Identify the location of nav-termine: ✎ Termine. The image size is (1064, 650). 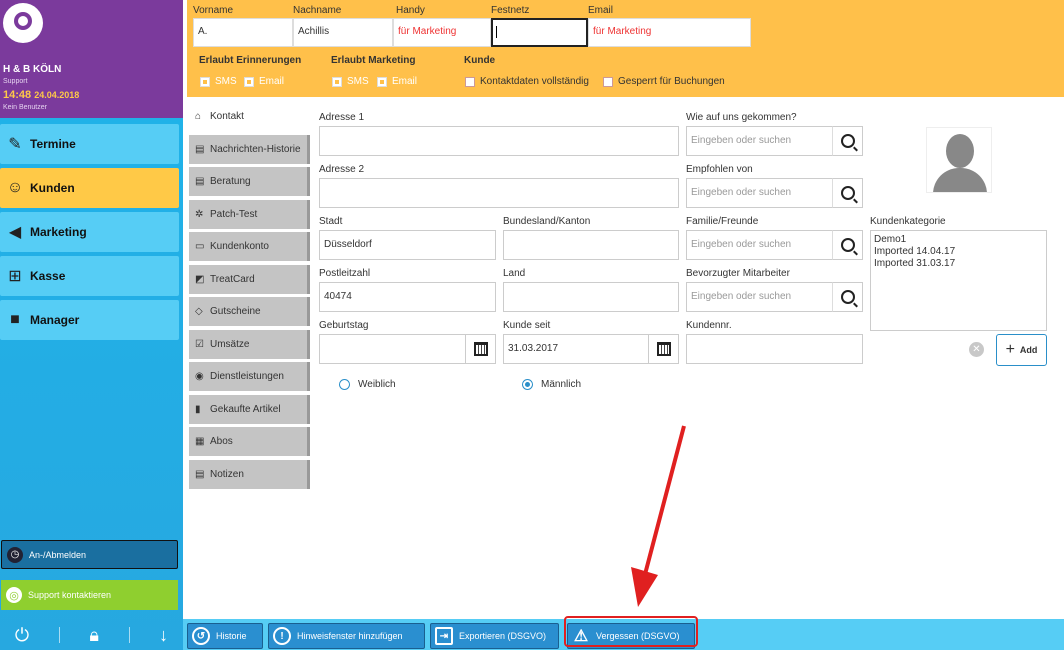
(89, 144).